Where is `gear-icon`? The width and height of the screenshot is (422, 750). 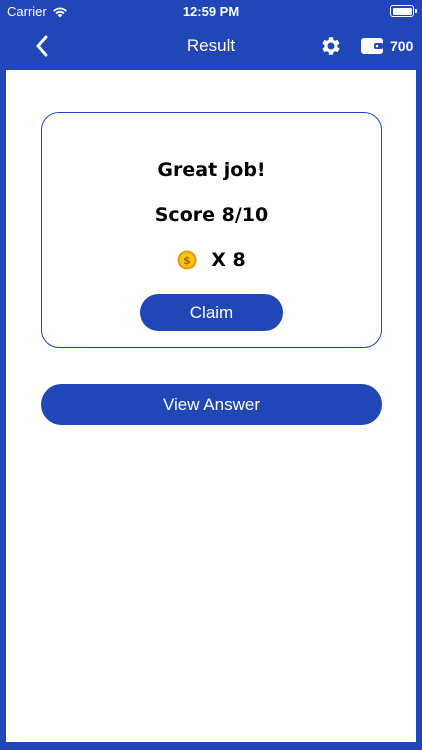
gear-icon is located at coordinates (331, 46).